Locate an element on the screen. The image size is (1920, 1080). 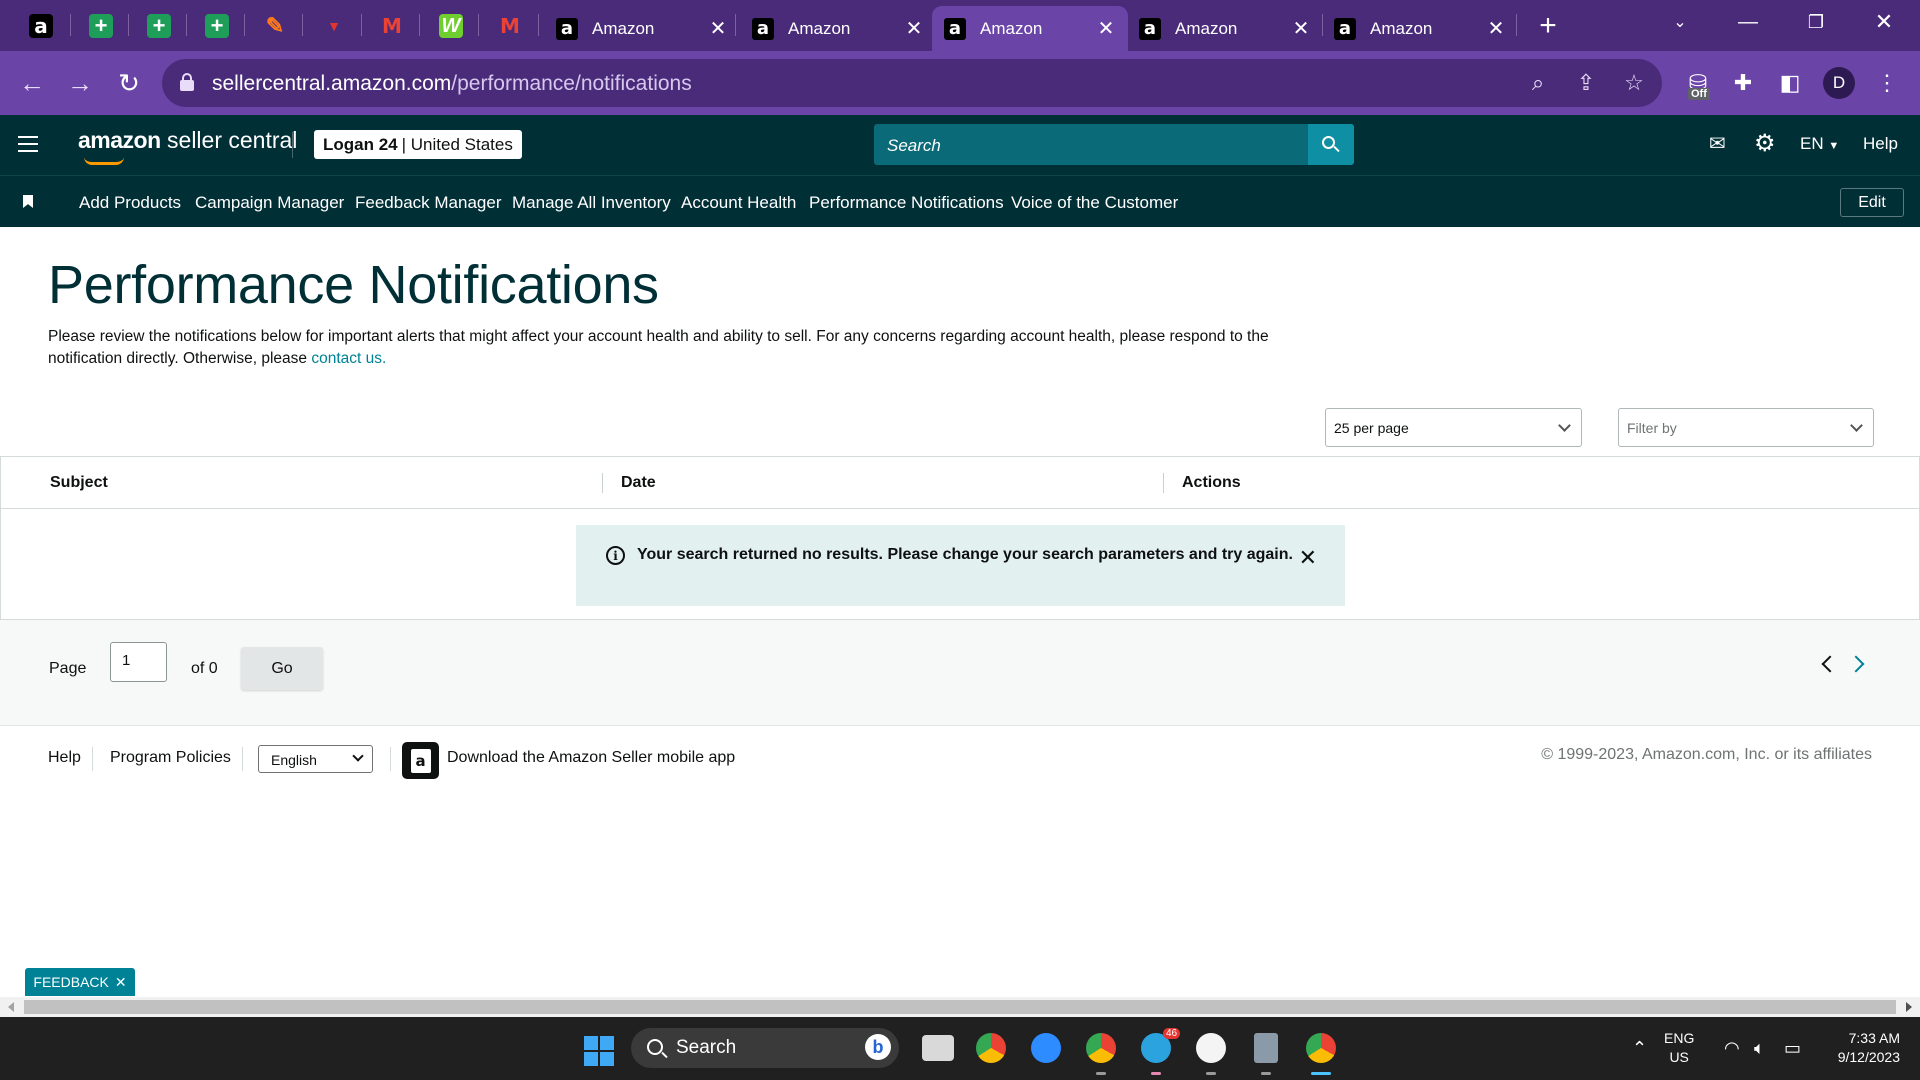
language-menu: EN ▼ is located at coordinates (1819, 144).